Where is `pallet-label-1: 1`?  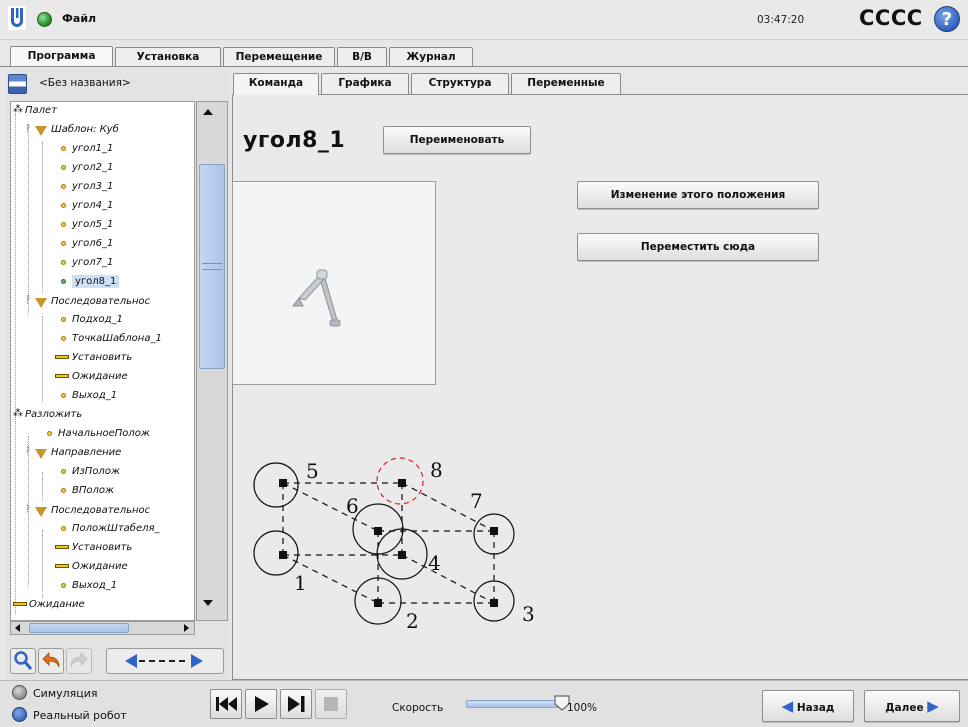 pallet-label-1: 1 is located at coordinates (300, 583).